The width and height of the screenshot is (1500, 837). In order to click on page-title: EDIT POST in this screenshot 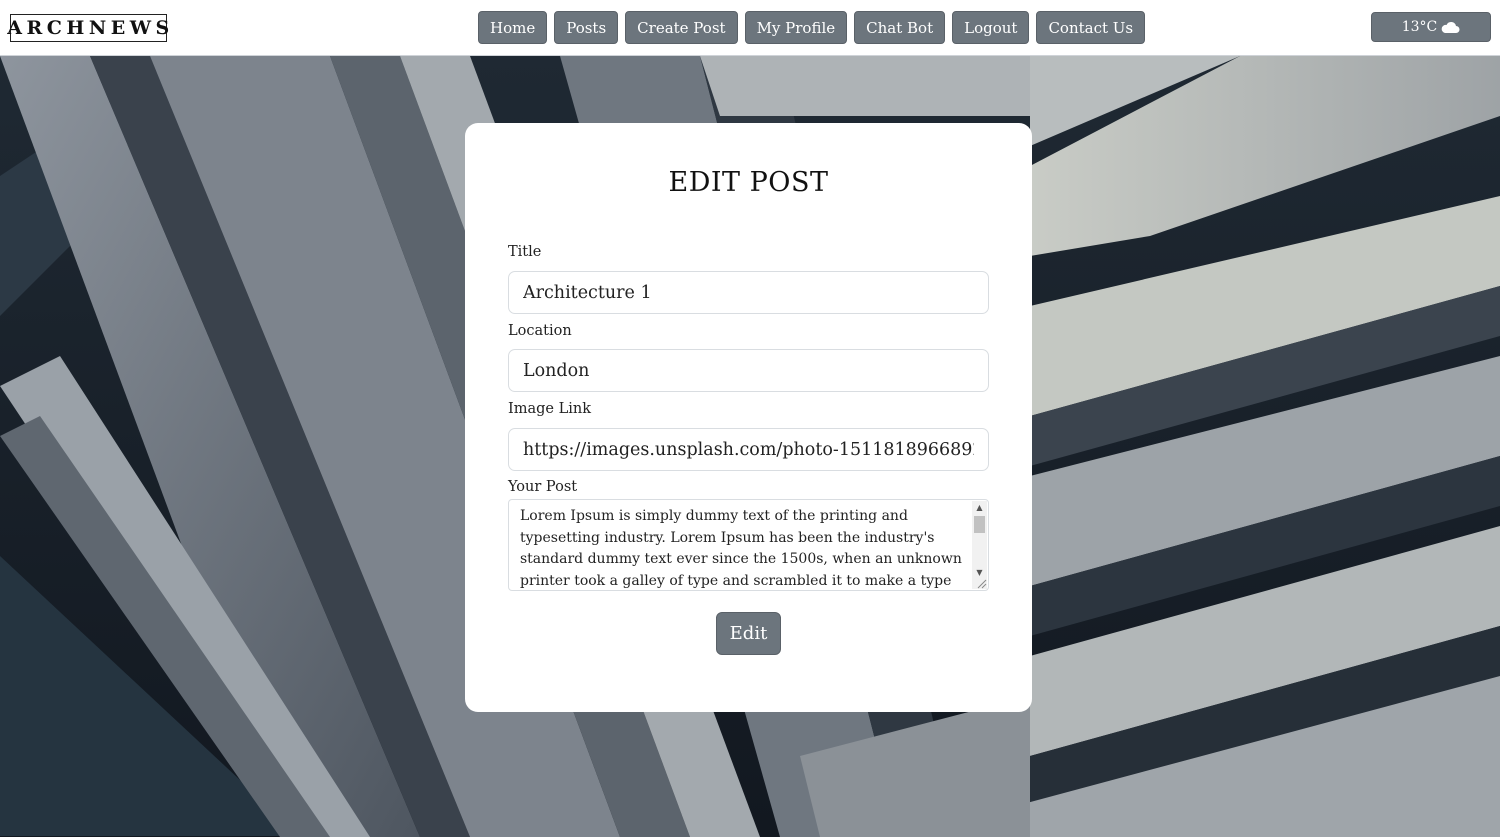, I will do `click(748, 182)`.